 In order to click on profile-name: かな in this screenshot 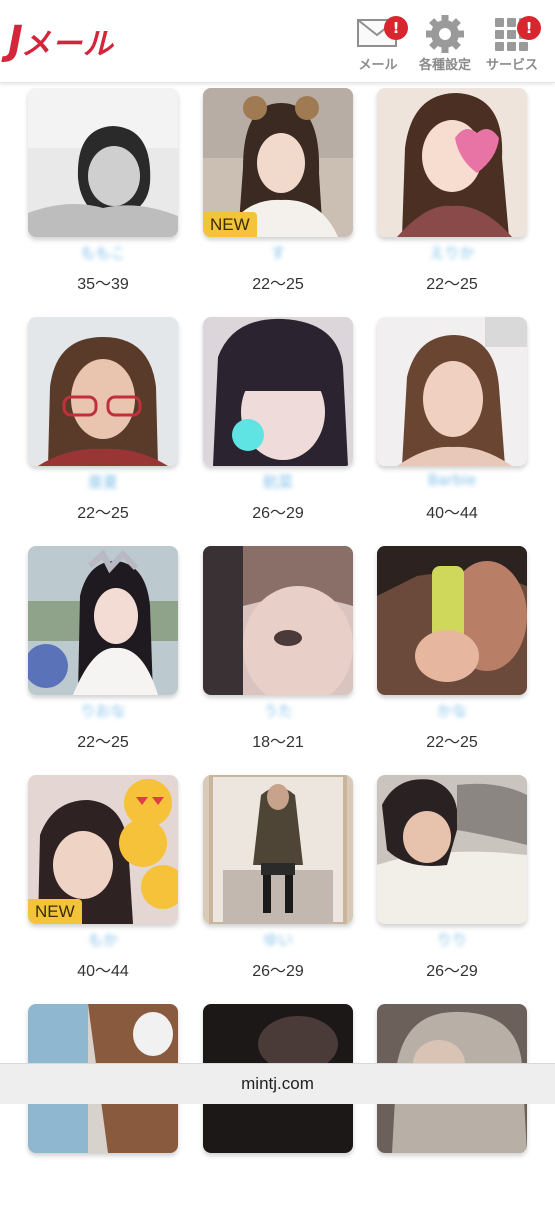, I will do `click(451, 711)`.